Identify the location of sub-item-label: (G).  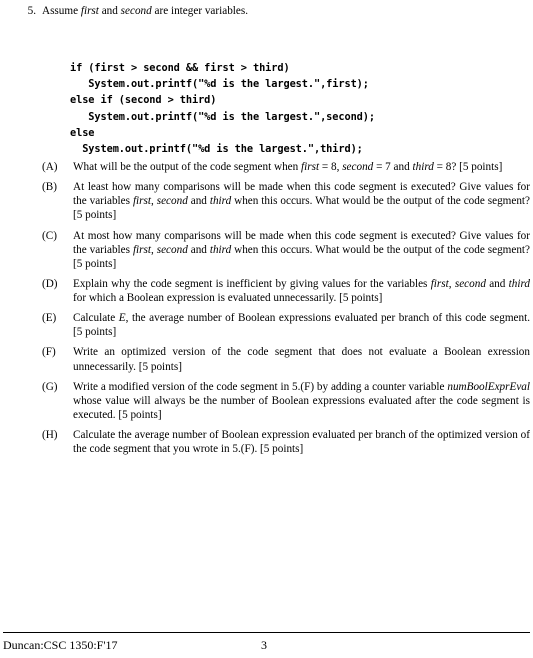
(50, 386).